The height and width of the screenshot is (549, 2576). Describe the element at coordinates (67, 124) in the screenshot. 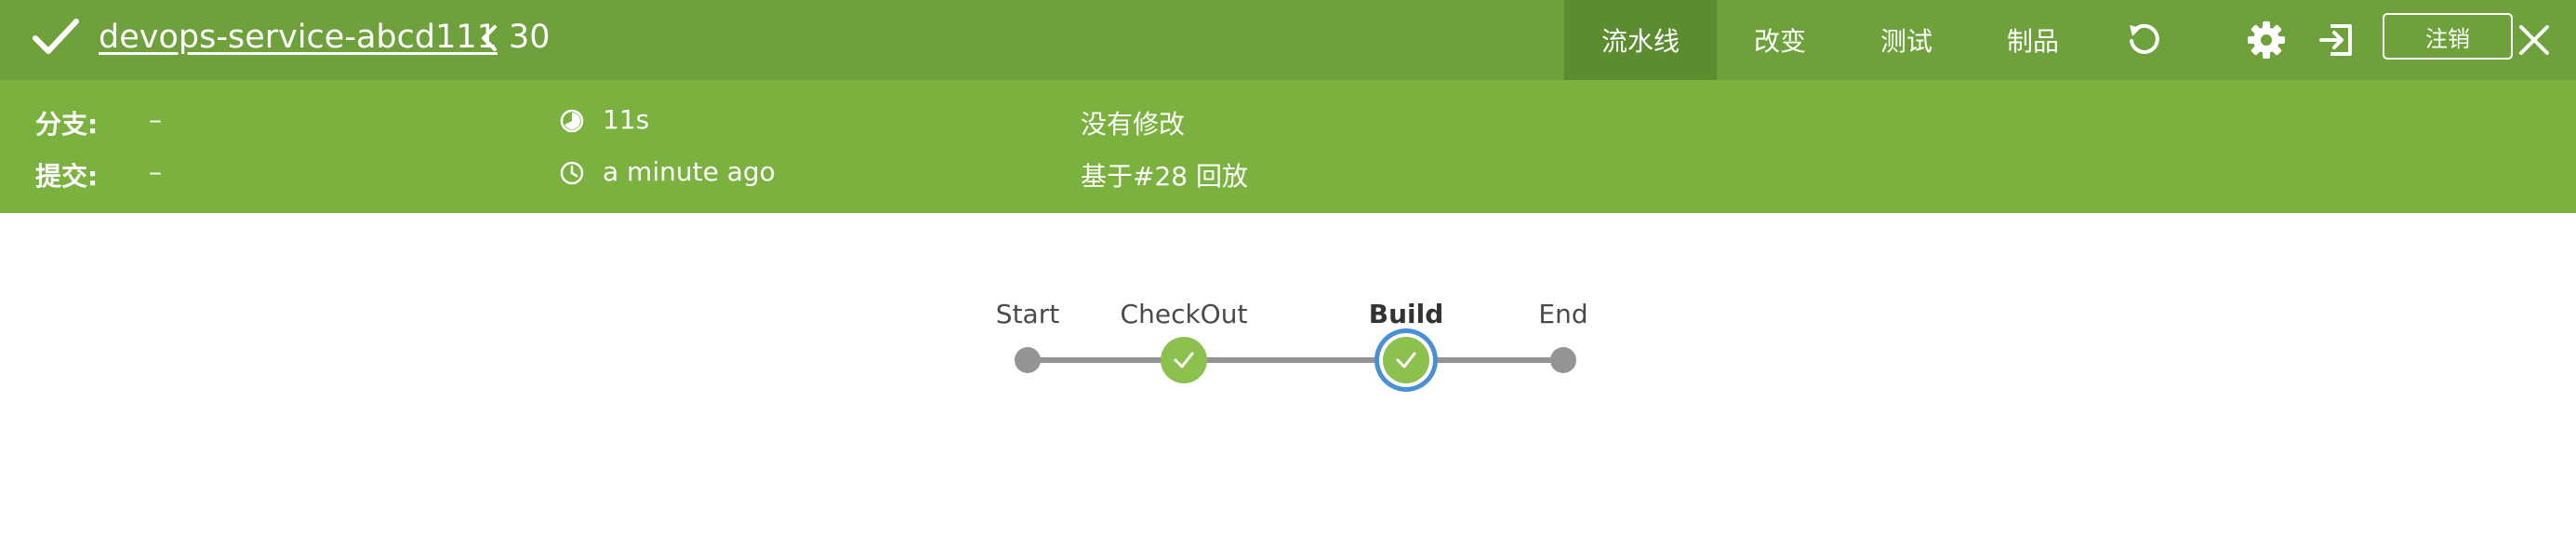

I see `branch-label: 分支:` at that location.